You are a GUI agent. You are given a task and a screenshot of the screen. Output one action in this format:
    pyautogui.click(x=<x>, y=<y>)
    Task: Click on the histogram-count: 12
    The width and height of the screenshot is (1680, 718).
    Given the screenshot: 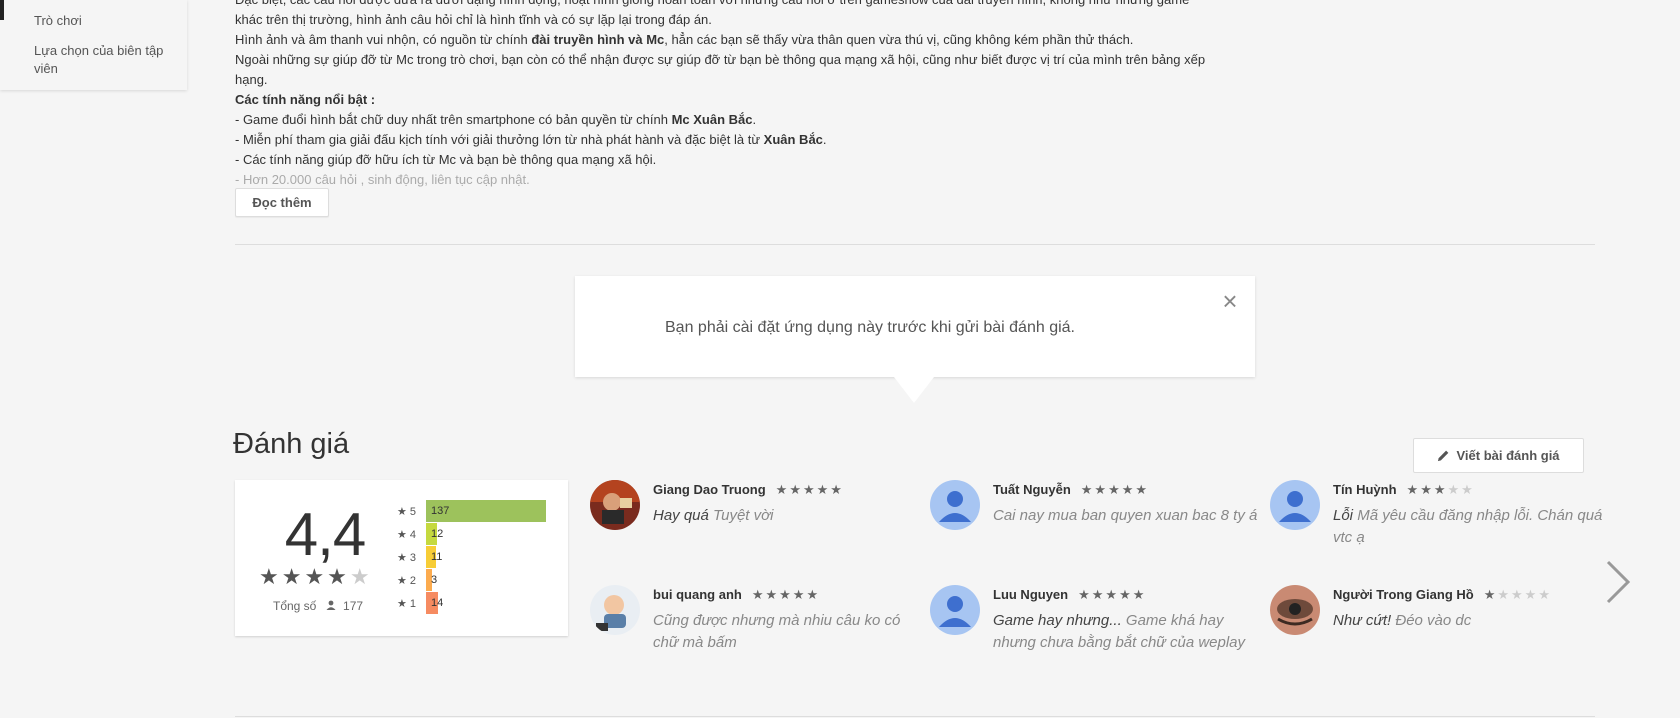 What is the action you would take?
    pyautogui.click(x=437, y=534)
    